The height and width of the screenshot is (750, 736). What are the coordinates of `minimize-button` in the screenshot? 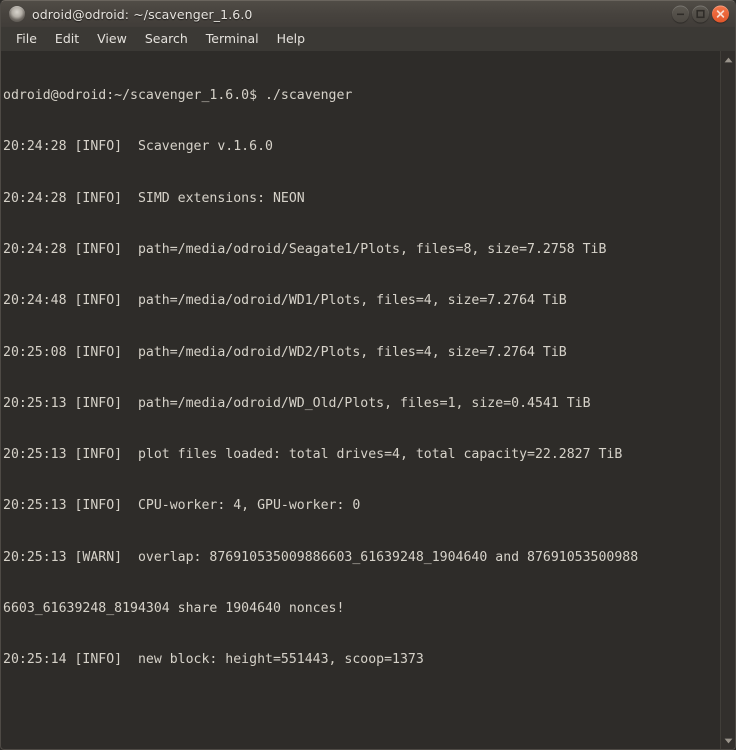 It's located at (680, 14).